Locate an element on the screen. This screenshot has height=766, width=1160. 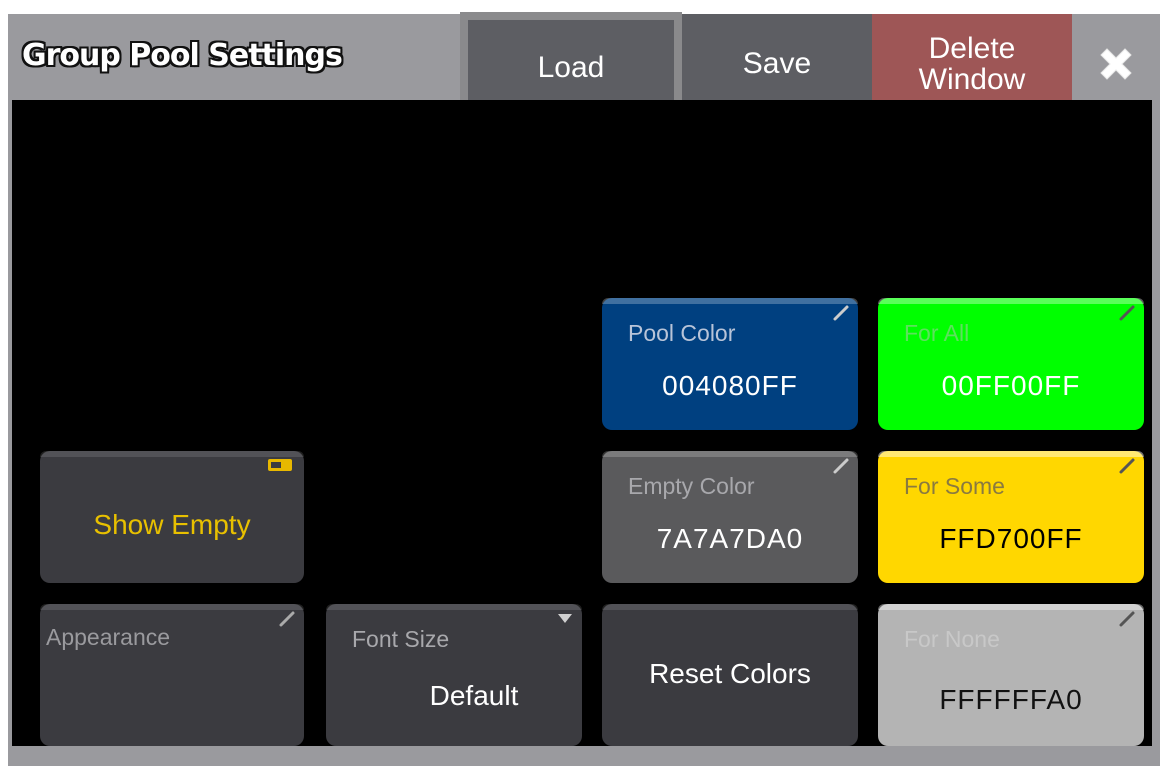
pool-color-button: Pool Color 004080FF is located at coordinates (730, 364).